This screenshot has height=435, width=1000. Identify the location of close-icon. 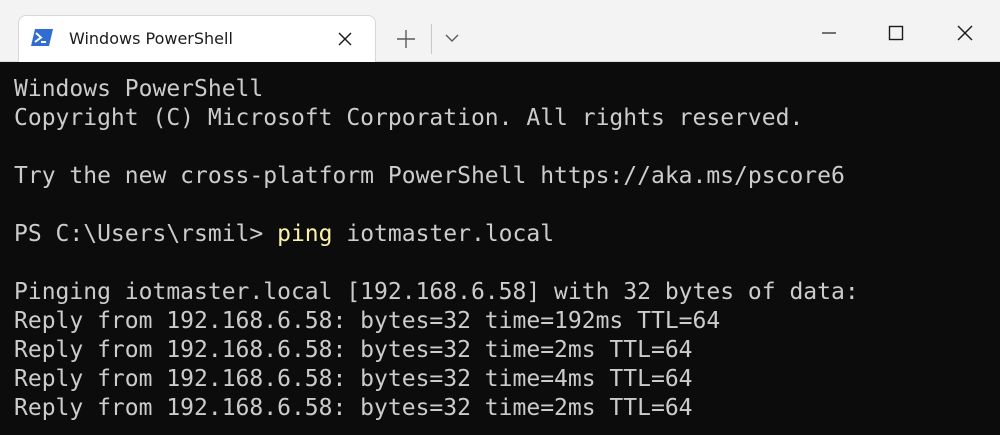
(965, 33).